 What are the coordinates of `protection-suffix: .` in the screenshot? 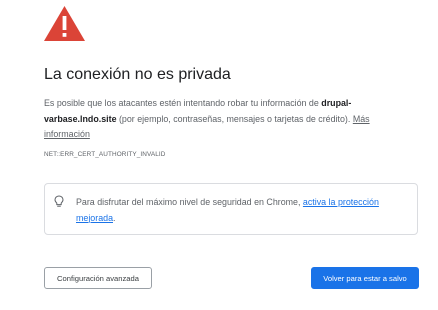 It's located at (114, 217).